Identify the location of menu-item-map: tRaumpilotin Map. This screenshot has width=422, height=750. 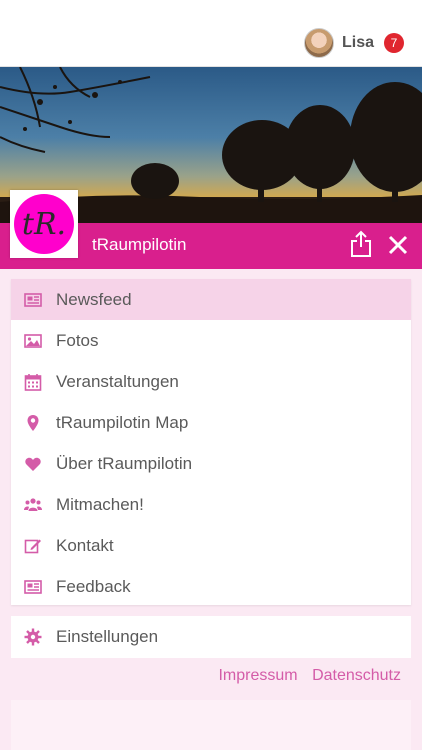
(211, 422).